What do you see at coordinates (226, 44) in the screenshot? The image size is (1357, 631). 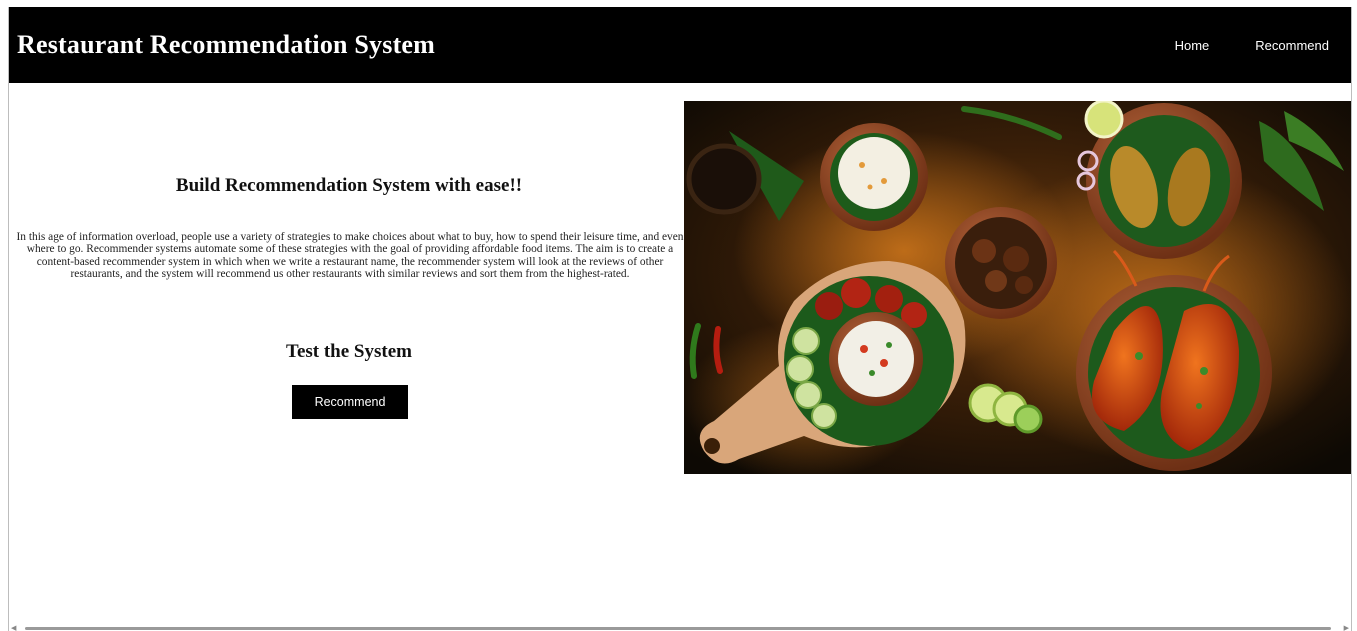 I see `site-title: Restaurant Recommendation System` at bounding box center [226, 44].